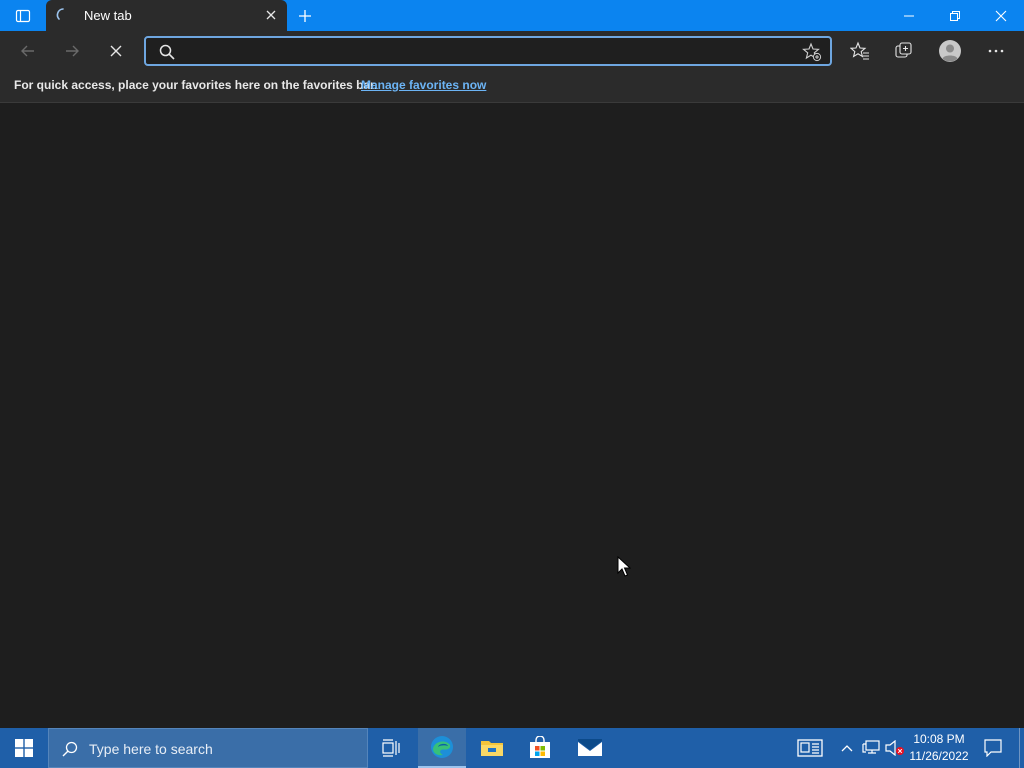 Image resolution: width=1024 pixels, height=768 pixels. I want to click on task-view-button, so click(392, 748).